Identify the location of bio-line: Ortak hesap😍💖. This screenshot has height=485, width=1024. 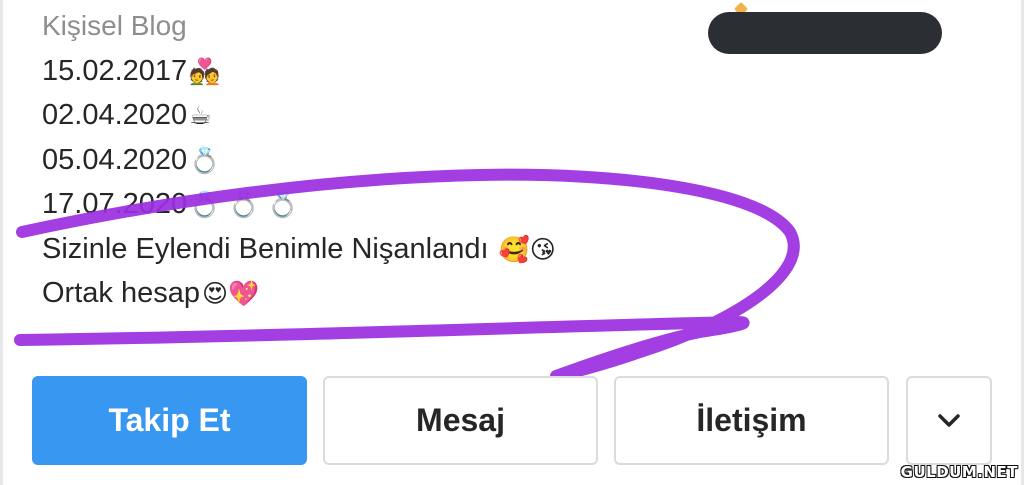
(299, 293).